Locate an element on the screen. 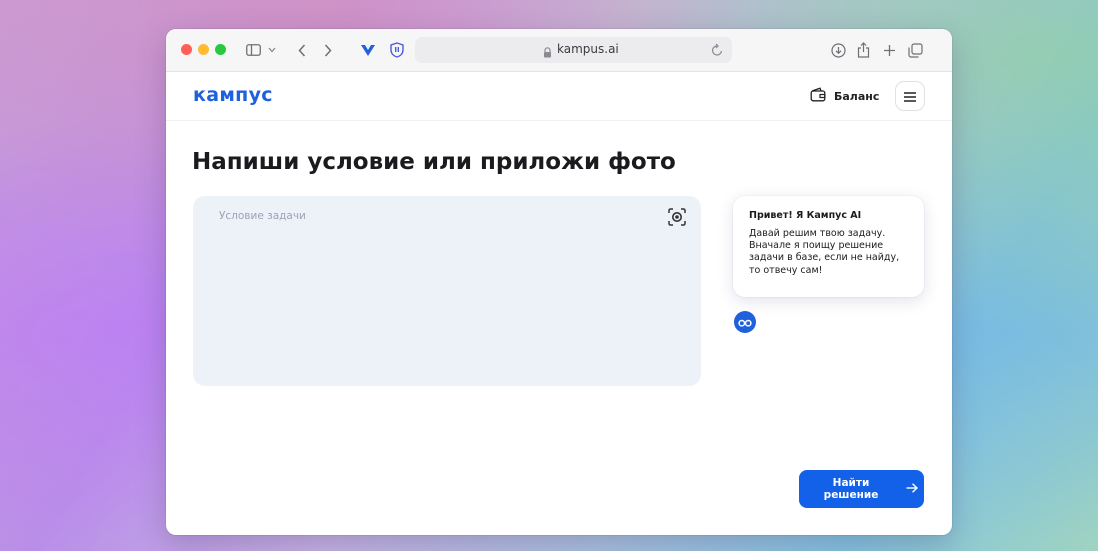 This screenshot has height=551, width=1098. reload-icon is located at coordinates (717, 51).